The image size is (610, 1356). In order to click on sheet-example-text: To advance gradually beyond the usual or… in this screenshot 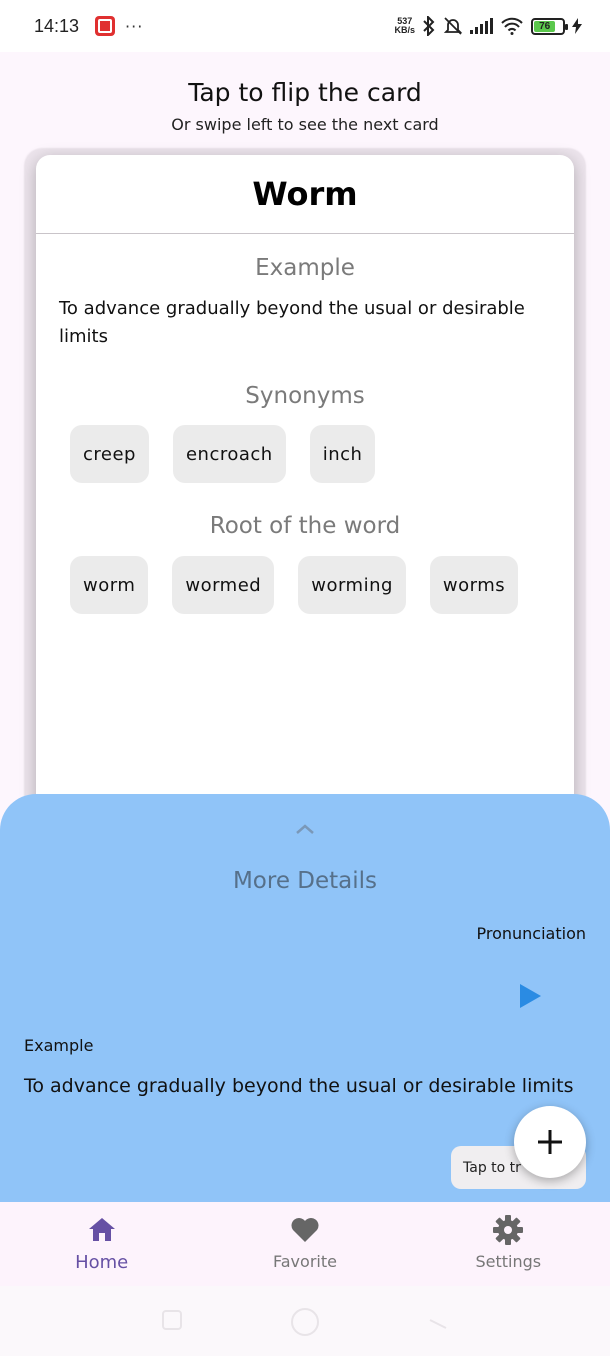, I will do `click(299, 1086)`.